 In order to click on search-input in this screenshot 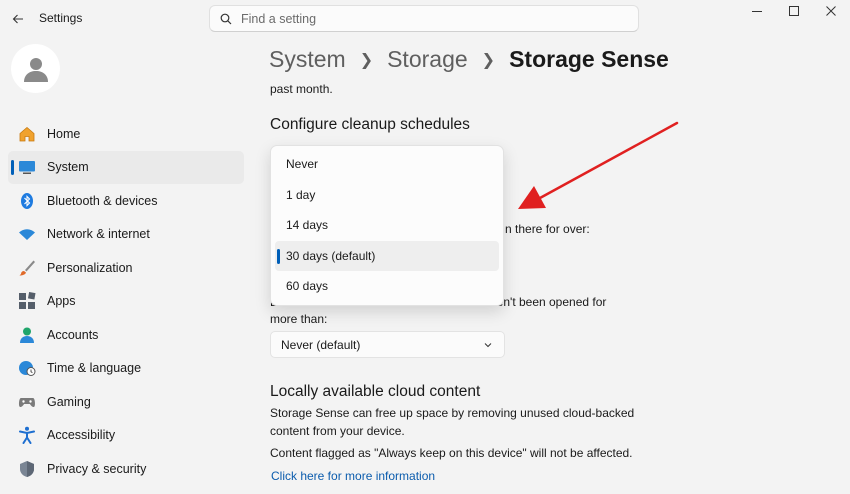, I will do `click(431, 18)`.